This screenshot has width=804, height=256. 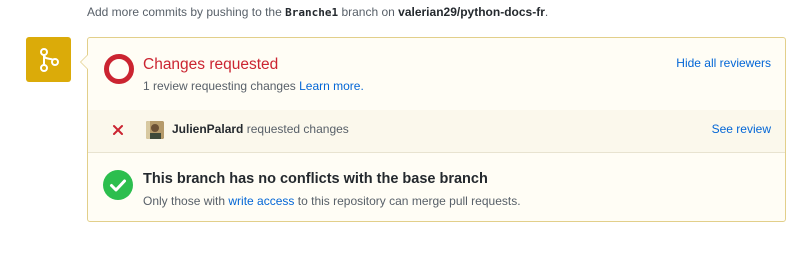 What do you see at coordinates (118, 185) in the screenshot?
I see `check-circle-icon` at bounding box center [118, 185].